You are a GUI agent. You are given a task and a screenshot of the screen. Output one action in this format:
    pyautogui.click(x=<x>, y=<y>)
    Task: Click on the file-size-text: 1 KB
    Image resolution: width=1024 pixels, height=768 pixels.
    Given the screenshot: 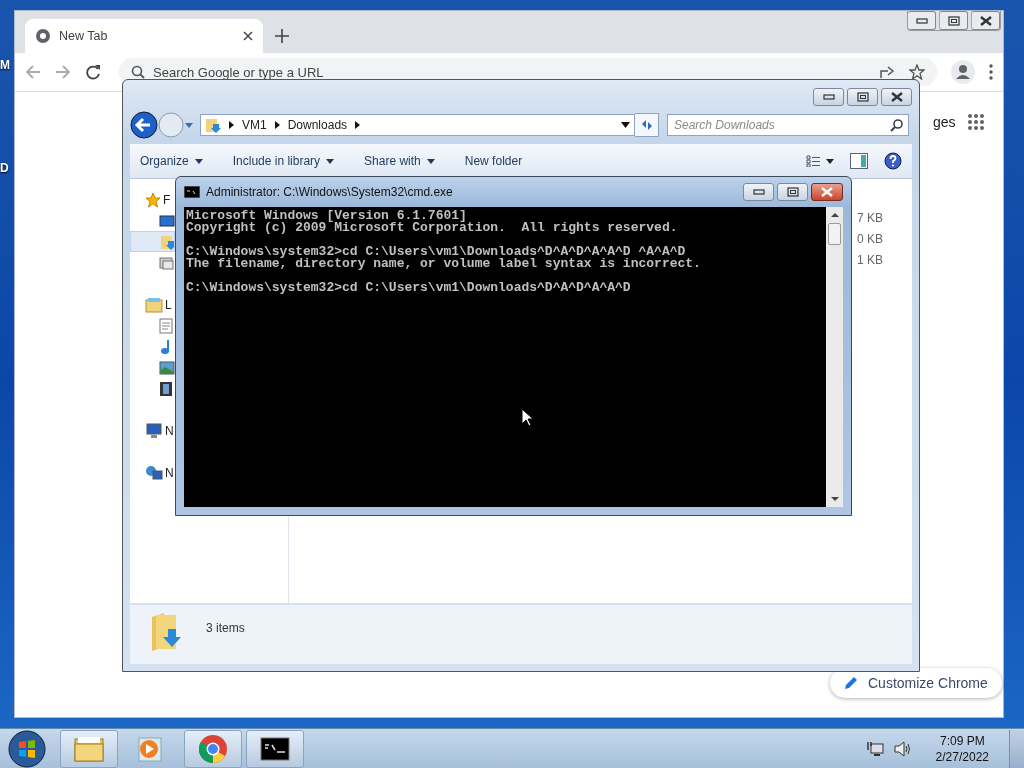 What is the action you would take?
    pyautogui.click(x=870, y=260)
    